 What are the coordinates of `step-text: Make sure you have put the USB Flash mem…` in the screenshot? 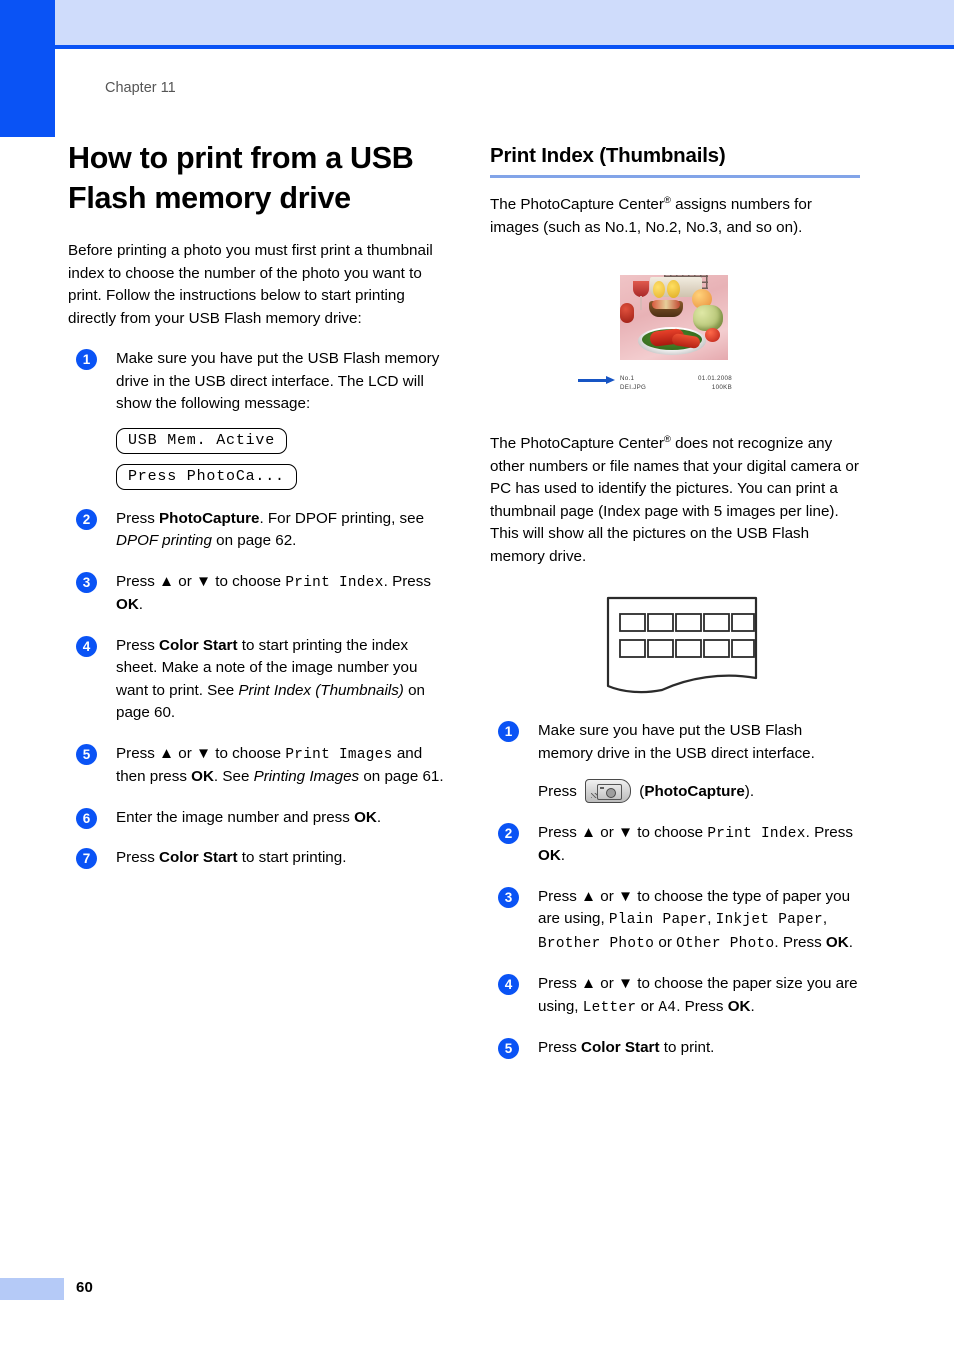 It's located at (676, 742).